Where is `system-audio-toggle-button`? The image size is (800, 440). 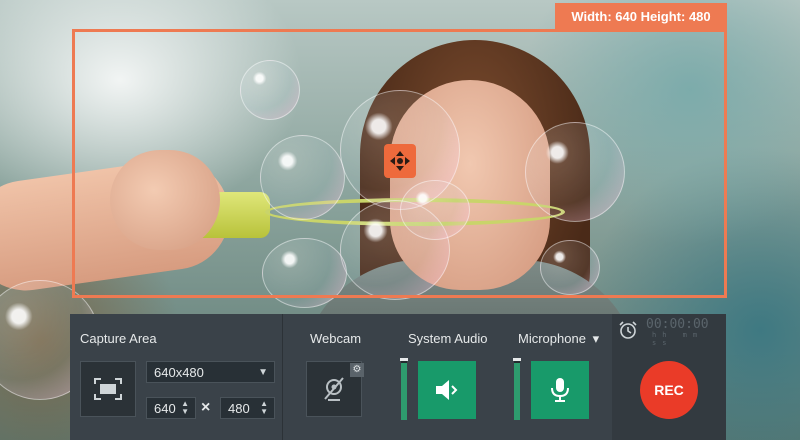
system-audio-toggle-button is located at coordinates (447, 390).